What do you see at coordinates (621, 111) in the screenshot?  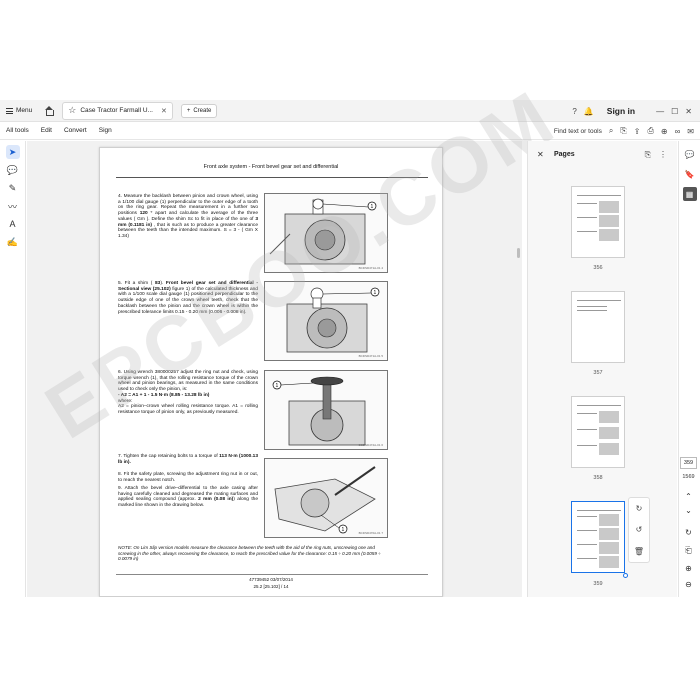 I see `sign-in-button: Sign in` at bounding box center [621, 111].